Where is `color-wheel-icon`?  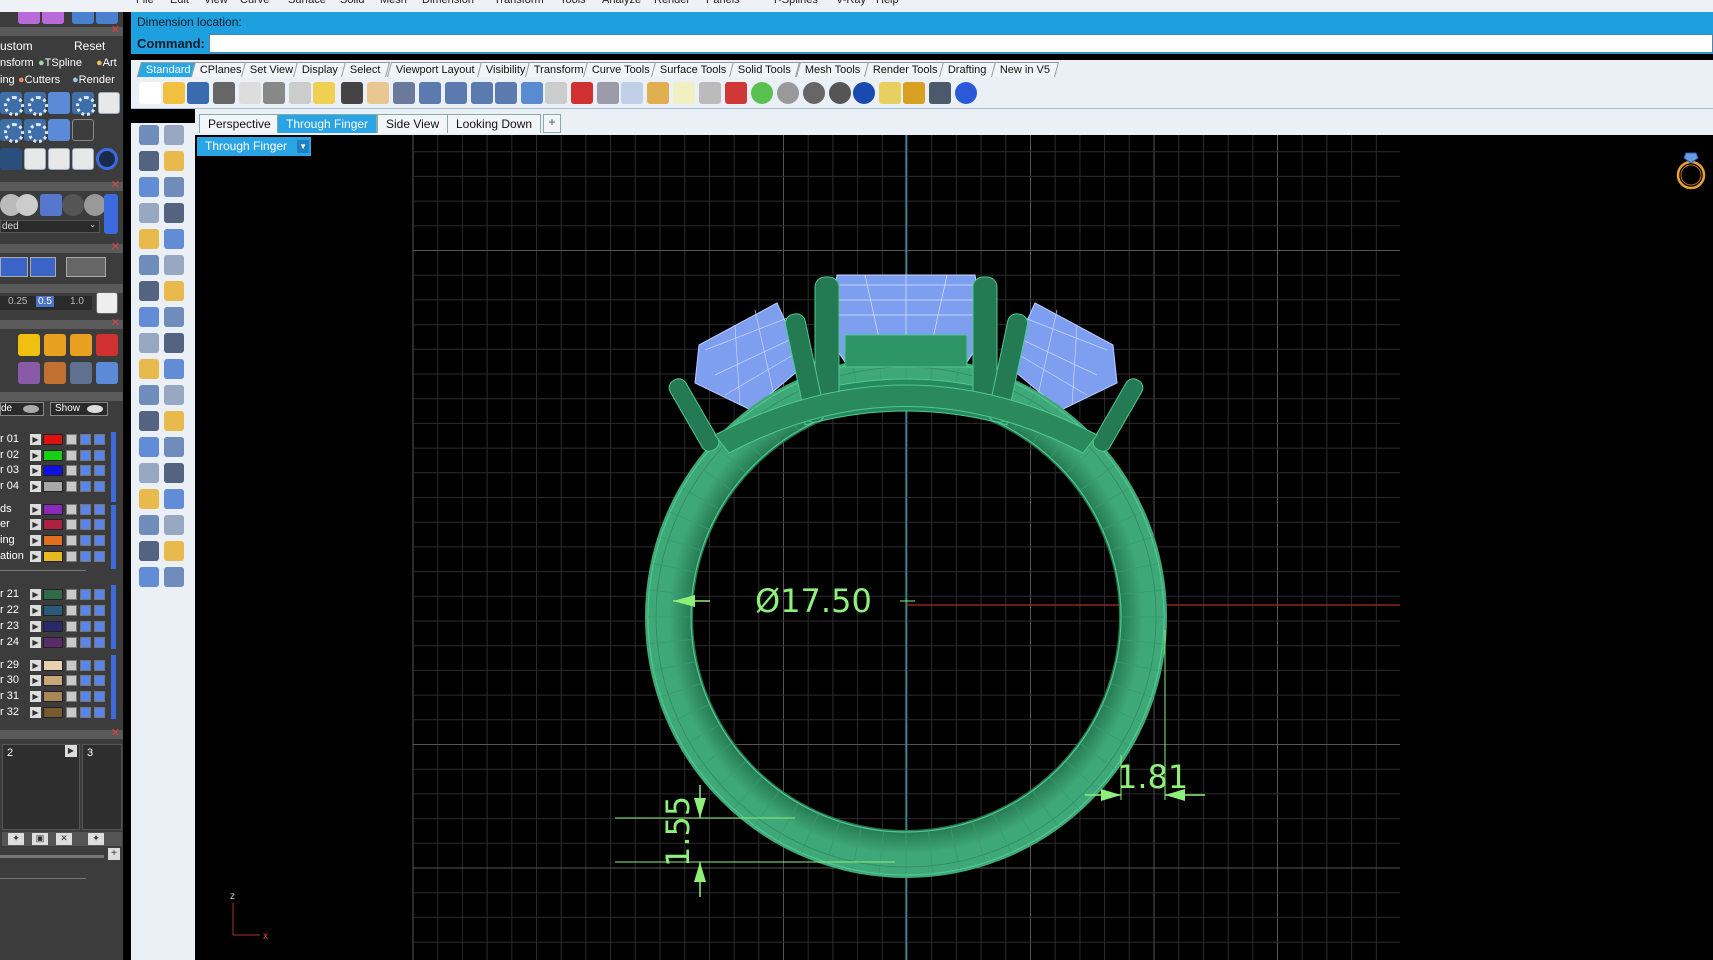
color-wheel-icon is located at coordinates (762, 93).